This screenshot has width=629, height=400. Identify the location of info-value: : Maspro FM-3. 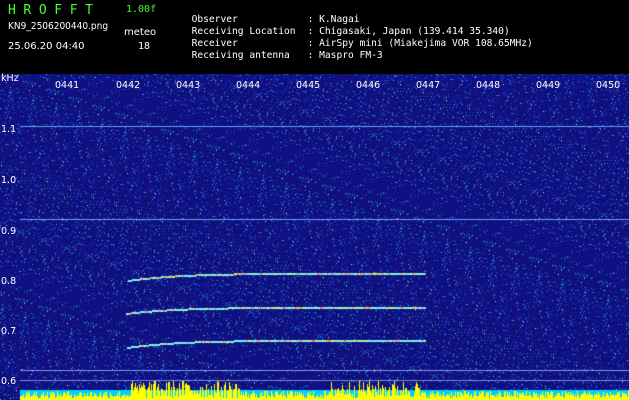
(345, 55).